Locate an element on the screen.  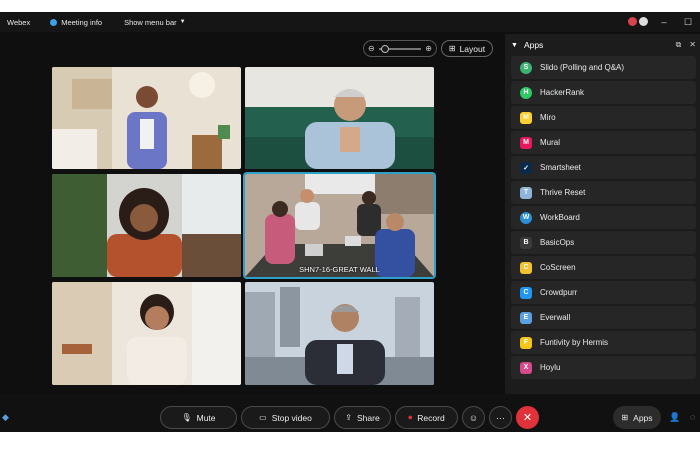
maximize-button: ☐ is located at coordinates (688, 22).